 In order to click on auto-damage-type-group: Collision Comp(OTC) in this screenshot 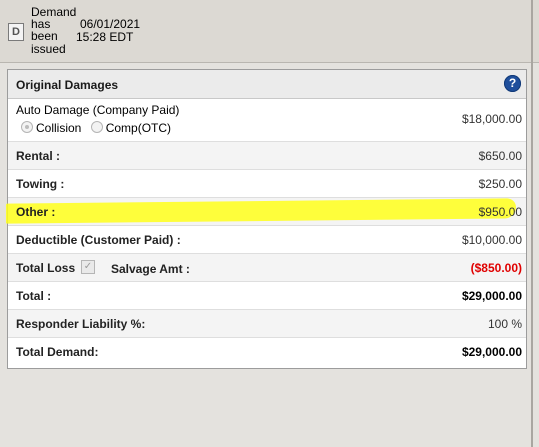, I will do `click(99, 128)`.